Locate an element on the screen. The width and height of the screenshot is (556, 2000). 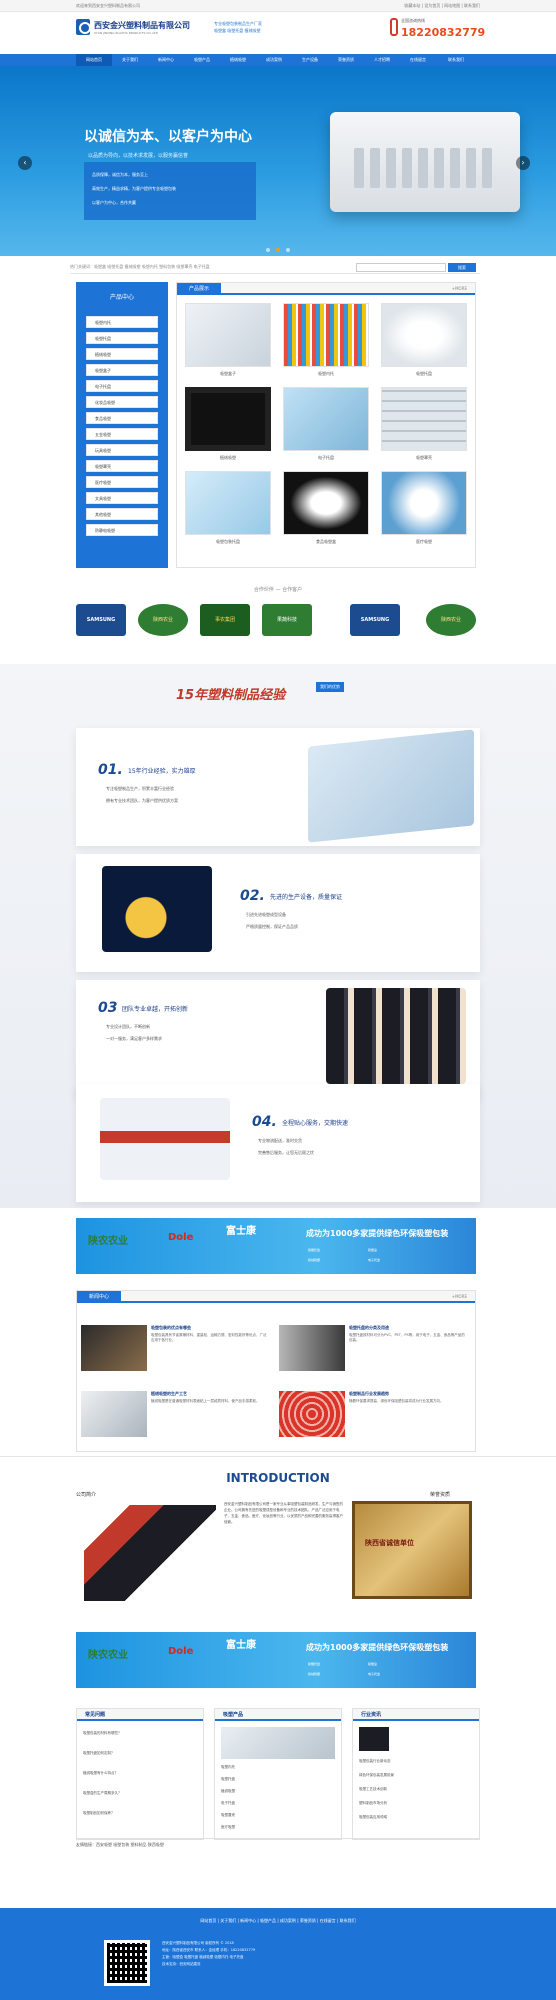
category-item: 吸塑托盘 is located at coordinates (122, 338).